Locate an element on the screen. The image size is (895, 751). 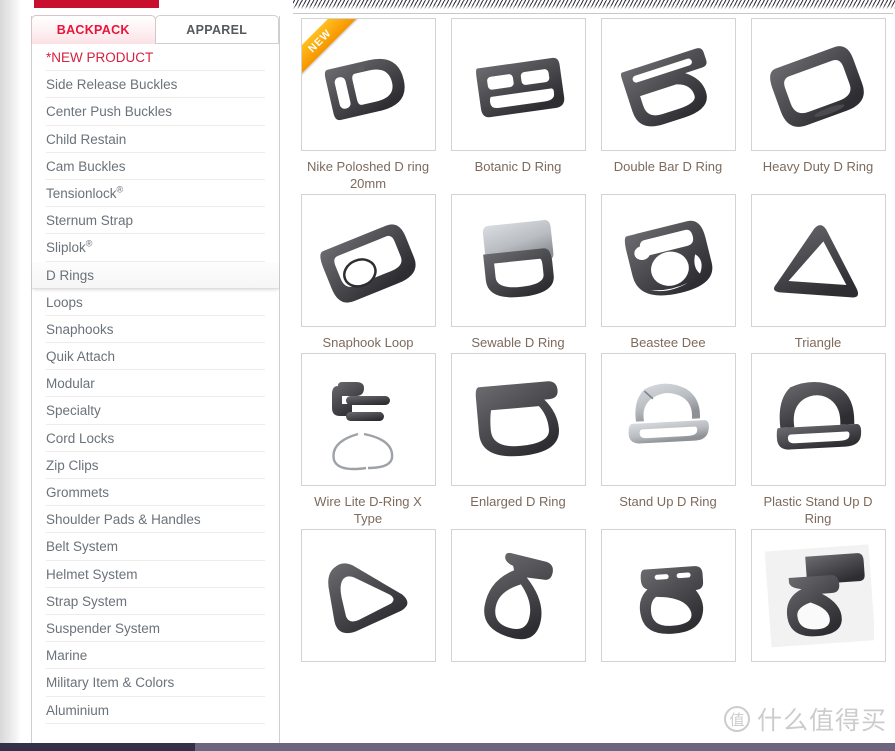
registered-trademark-icon: ® is located at coordinates (120, 189).